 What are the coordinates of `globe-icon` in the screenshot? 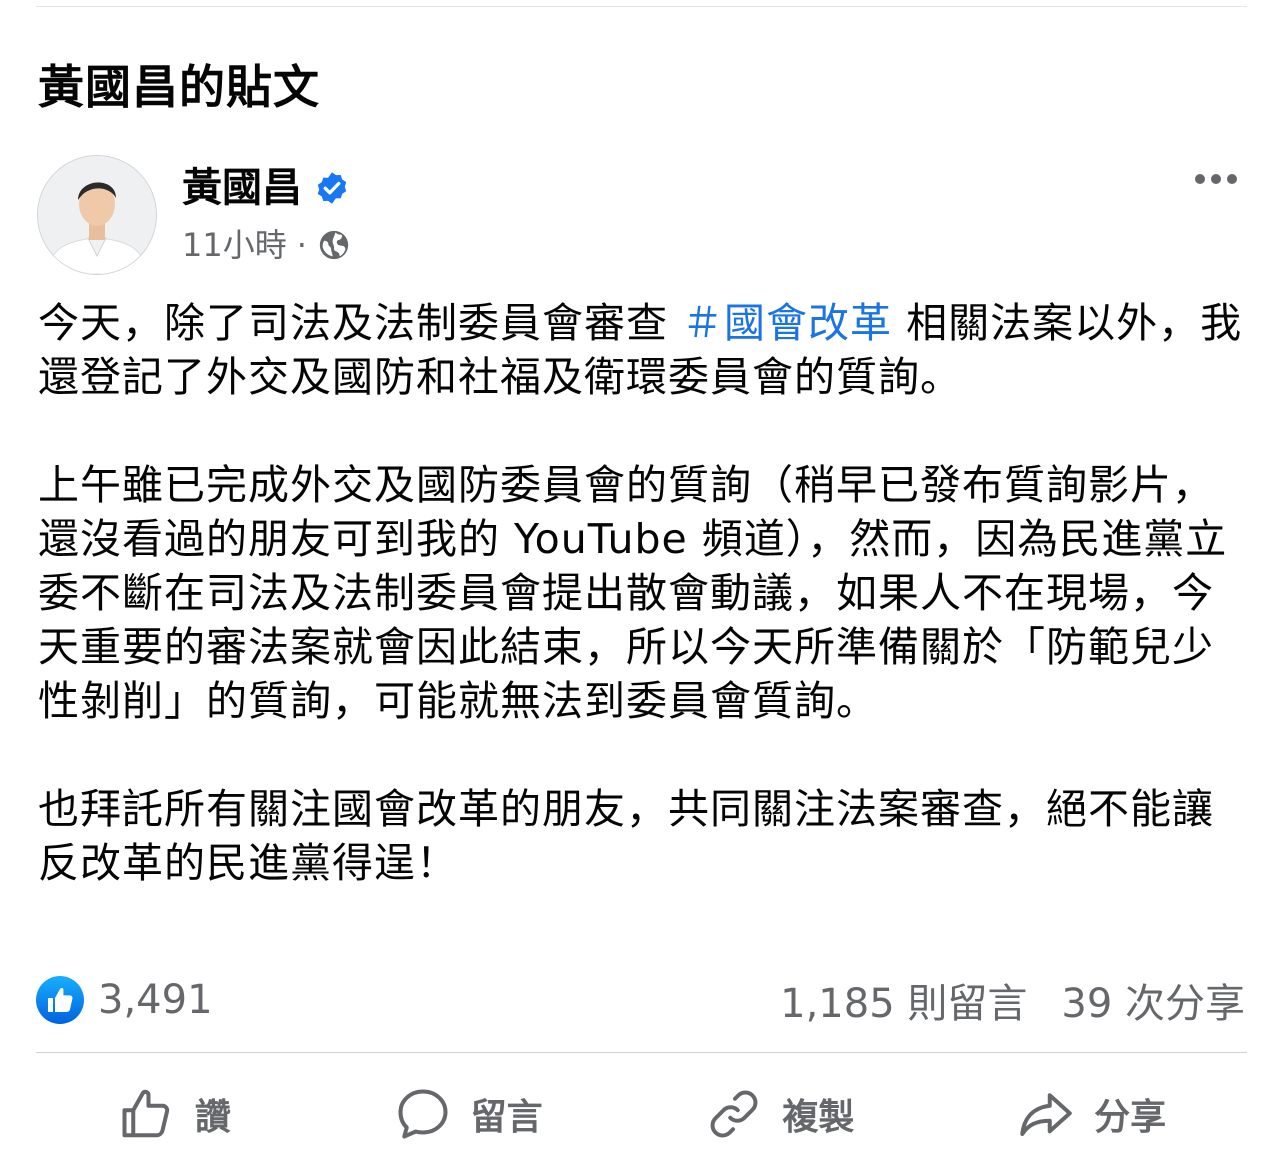 It's located at (334, 245).